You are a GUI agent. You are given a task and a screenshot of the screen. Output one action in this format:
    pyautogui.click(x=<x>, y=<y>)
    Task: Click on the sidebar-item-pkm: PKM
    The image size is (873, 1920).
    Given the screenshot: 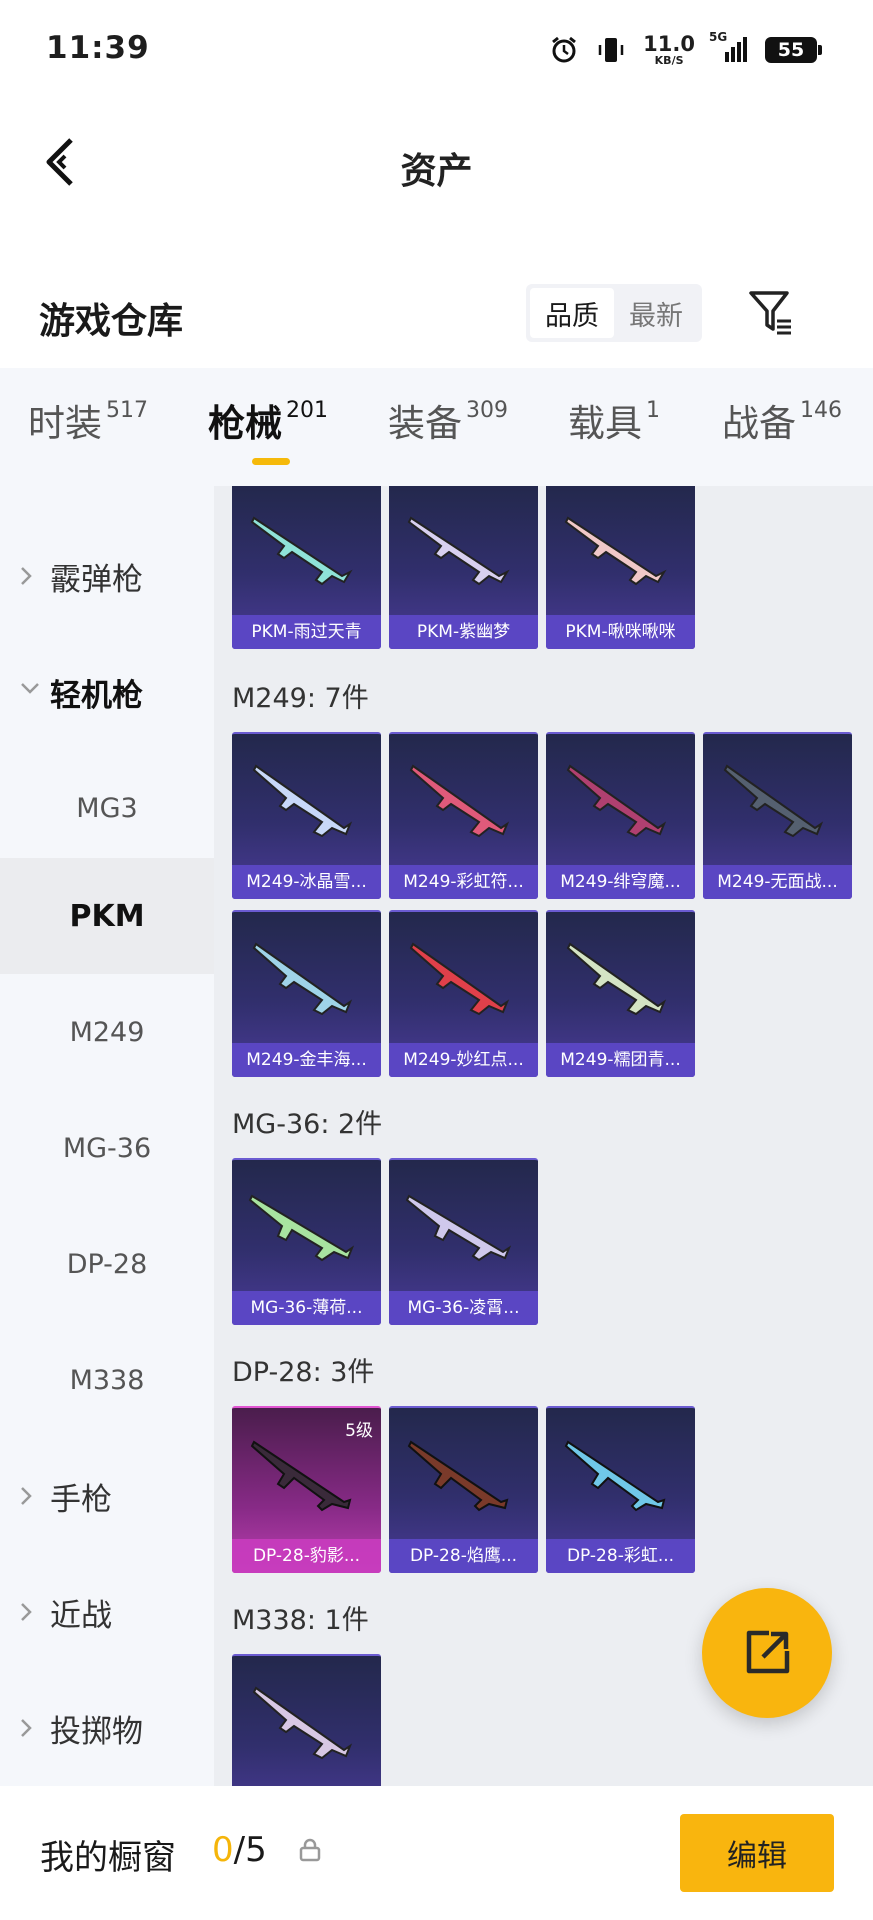 What is the action you would take?
    pyautogui.click(x=107, y=916)
    